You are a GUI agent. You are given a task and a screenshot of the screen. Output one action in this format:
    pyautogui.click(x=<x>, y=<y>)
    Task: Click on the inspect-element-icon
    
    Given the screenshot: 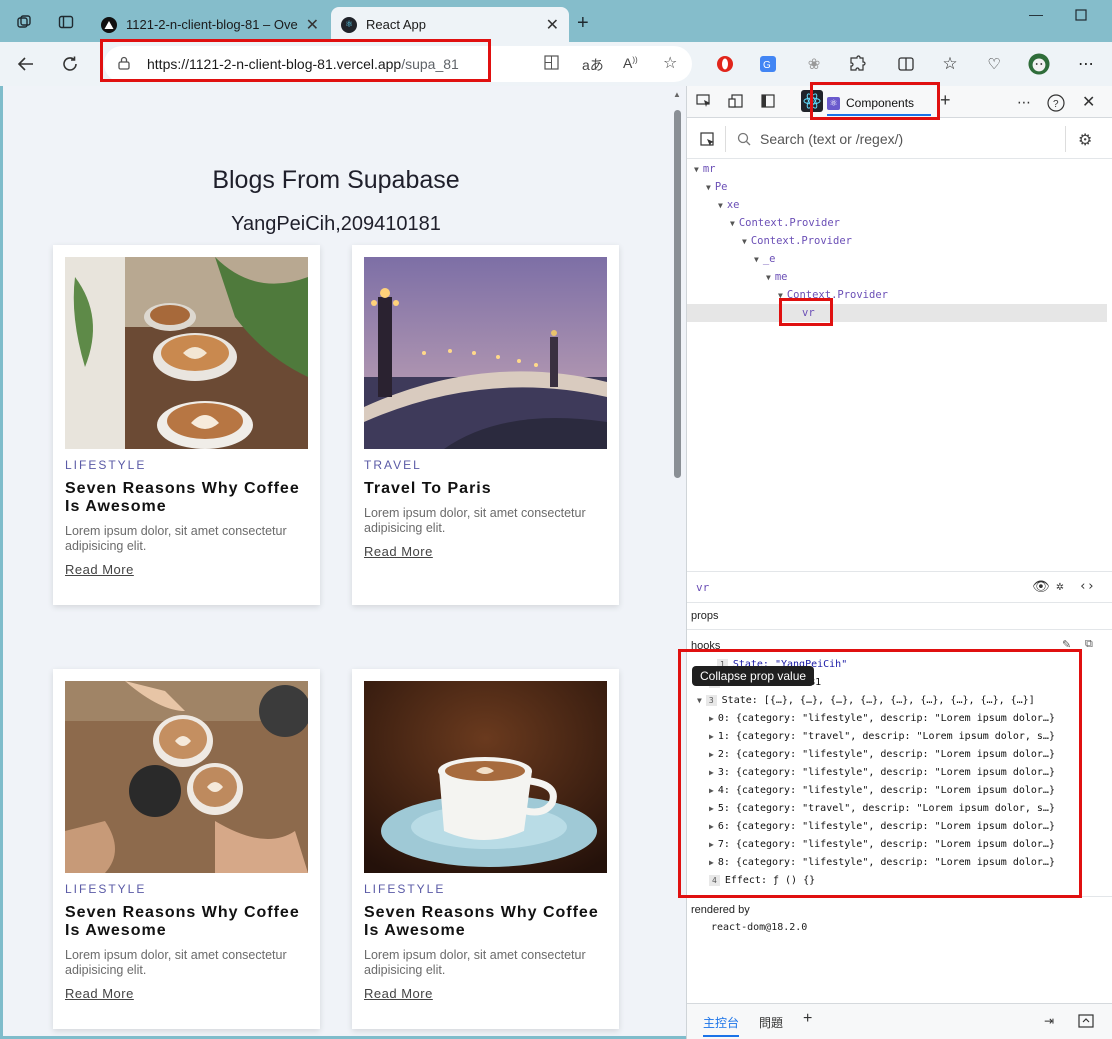 What is the action you would take?
    pyautogui.click(x=704, y=102)
    